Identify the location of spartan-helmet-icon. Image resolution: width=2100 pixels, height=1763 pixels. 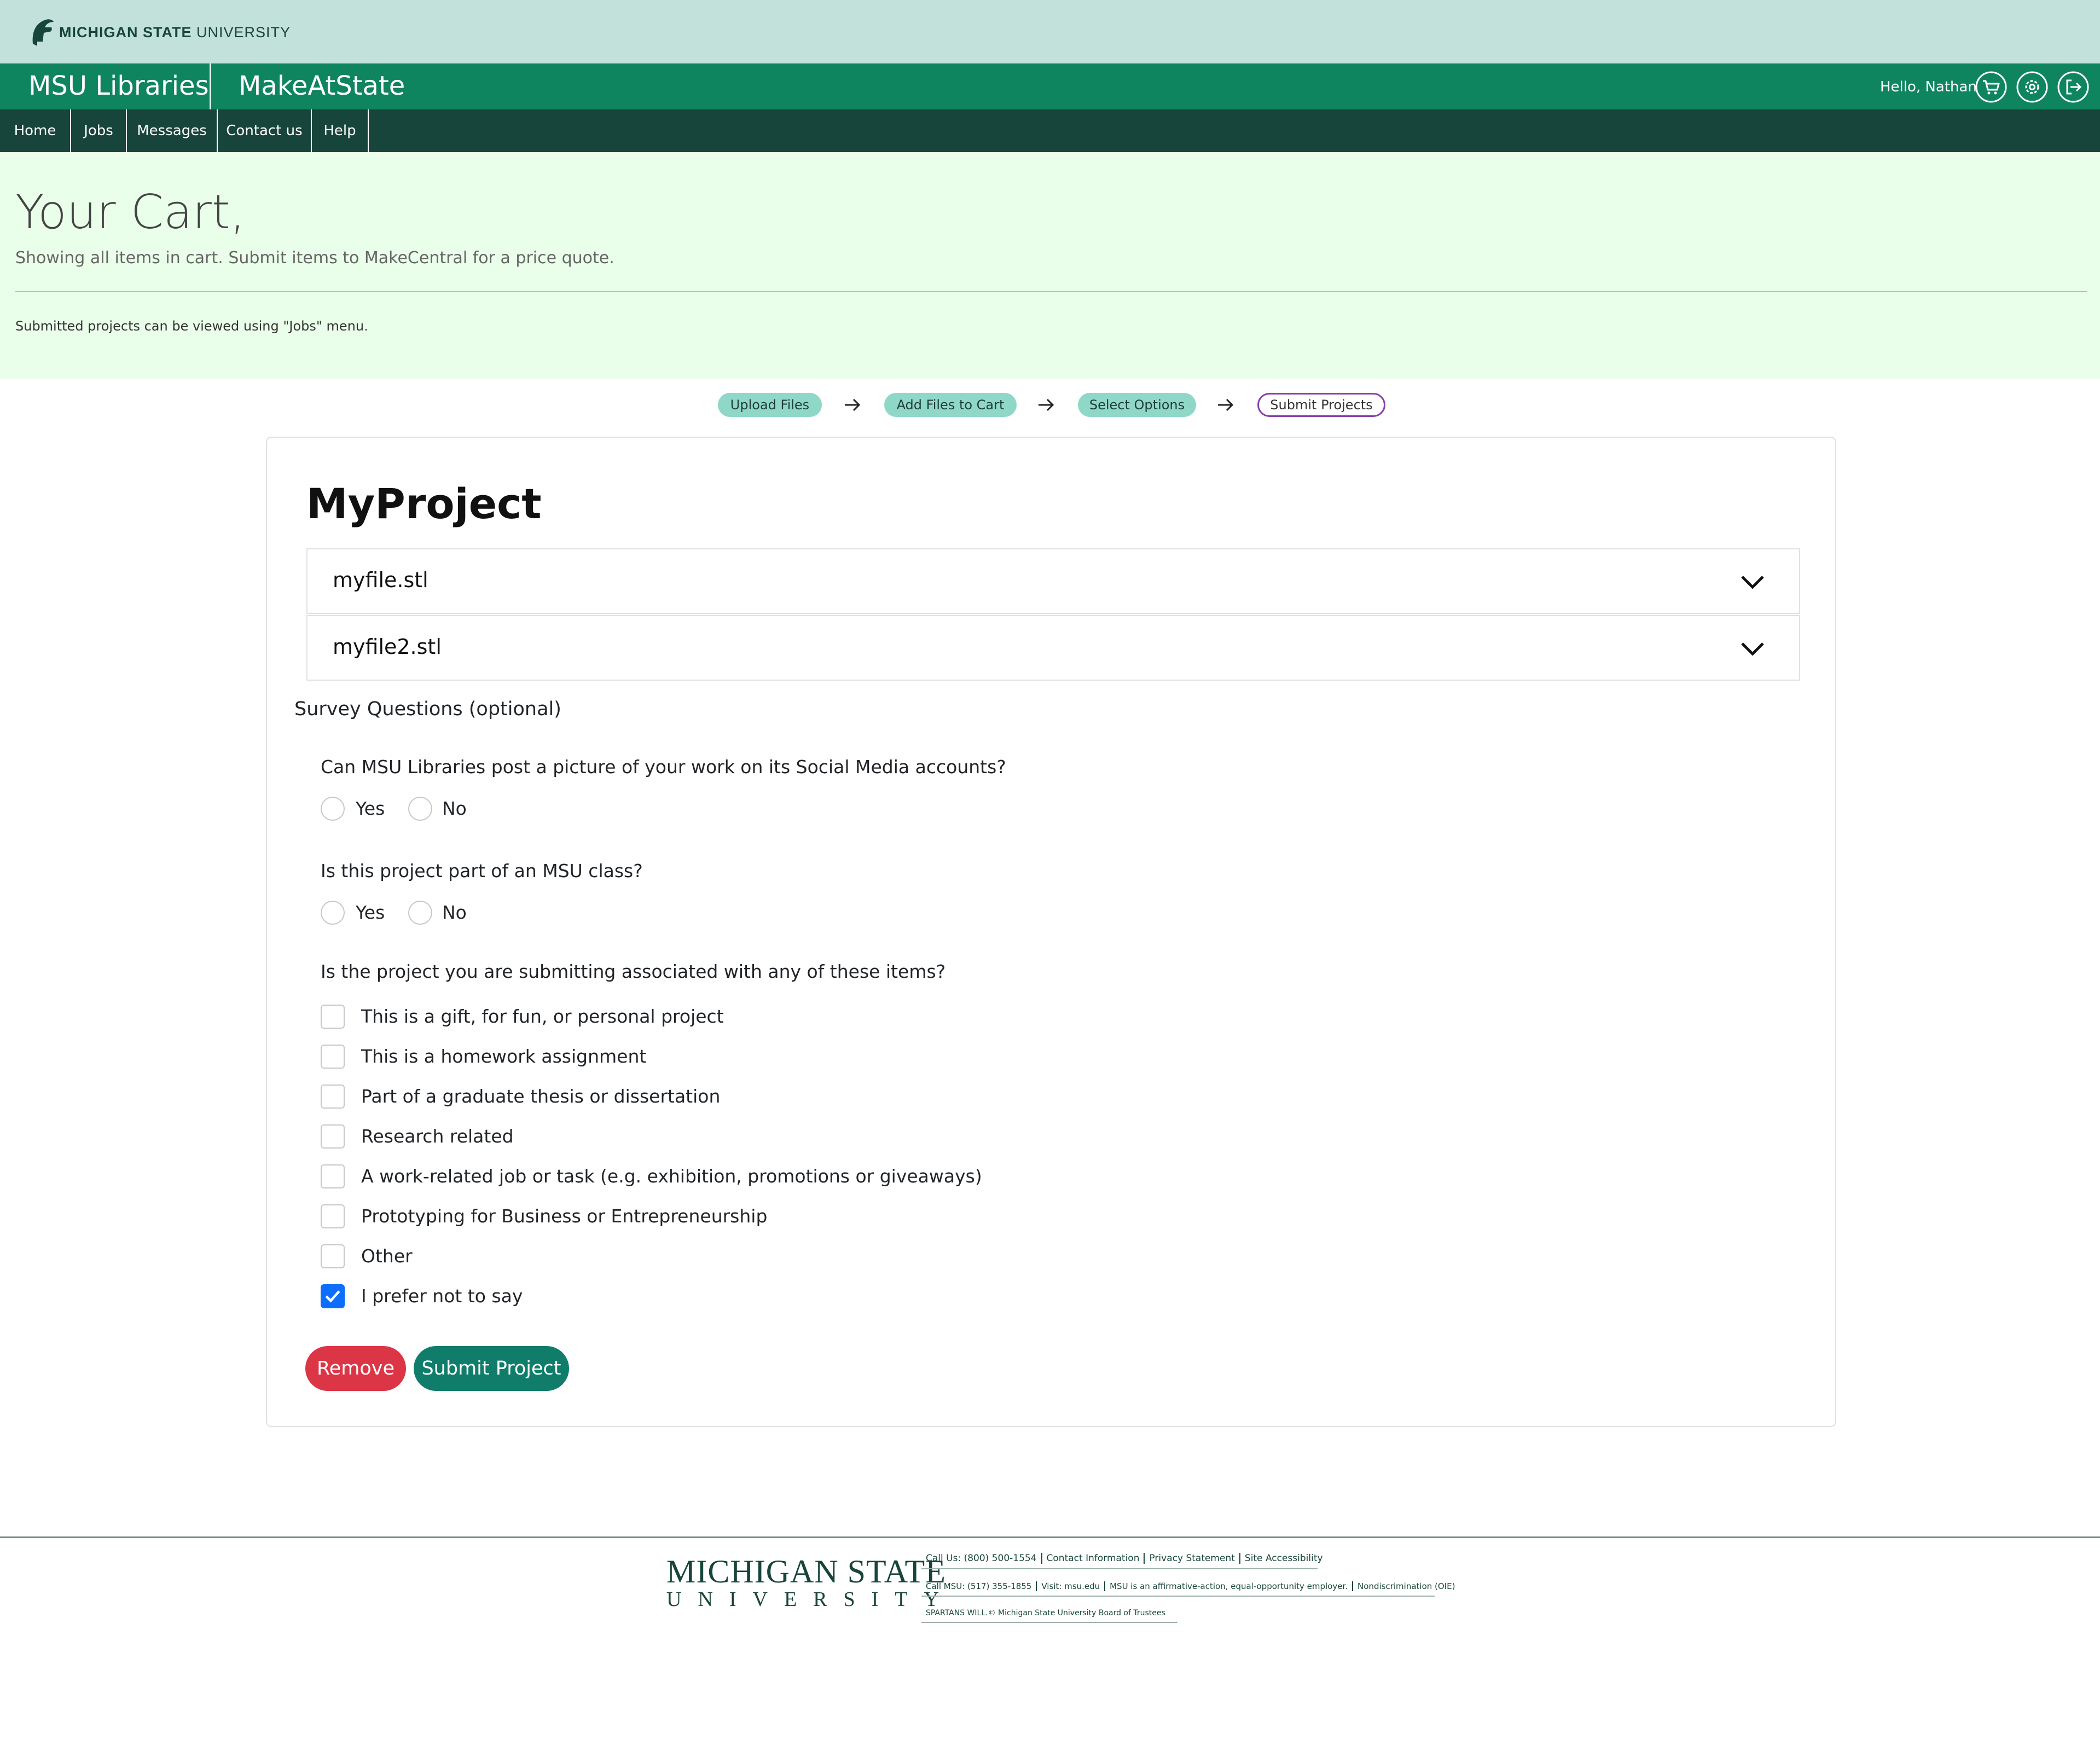
(42, 32).